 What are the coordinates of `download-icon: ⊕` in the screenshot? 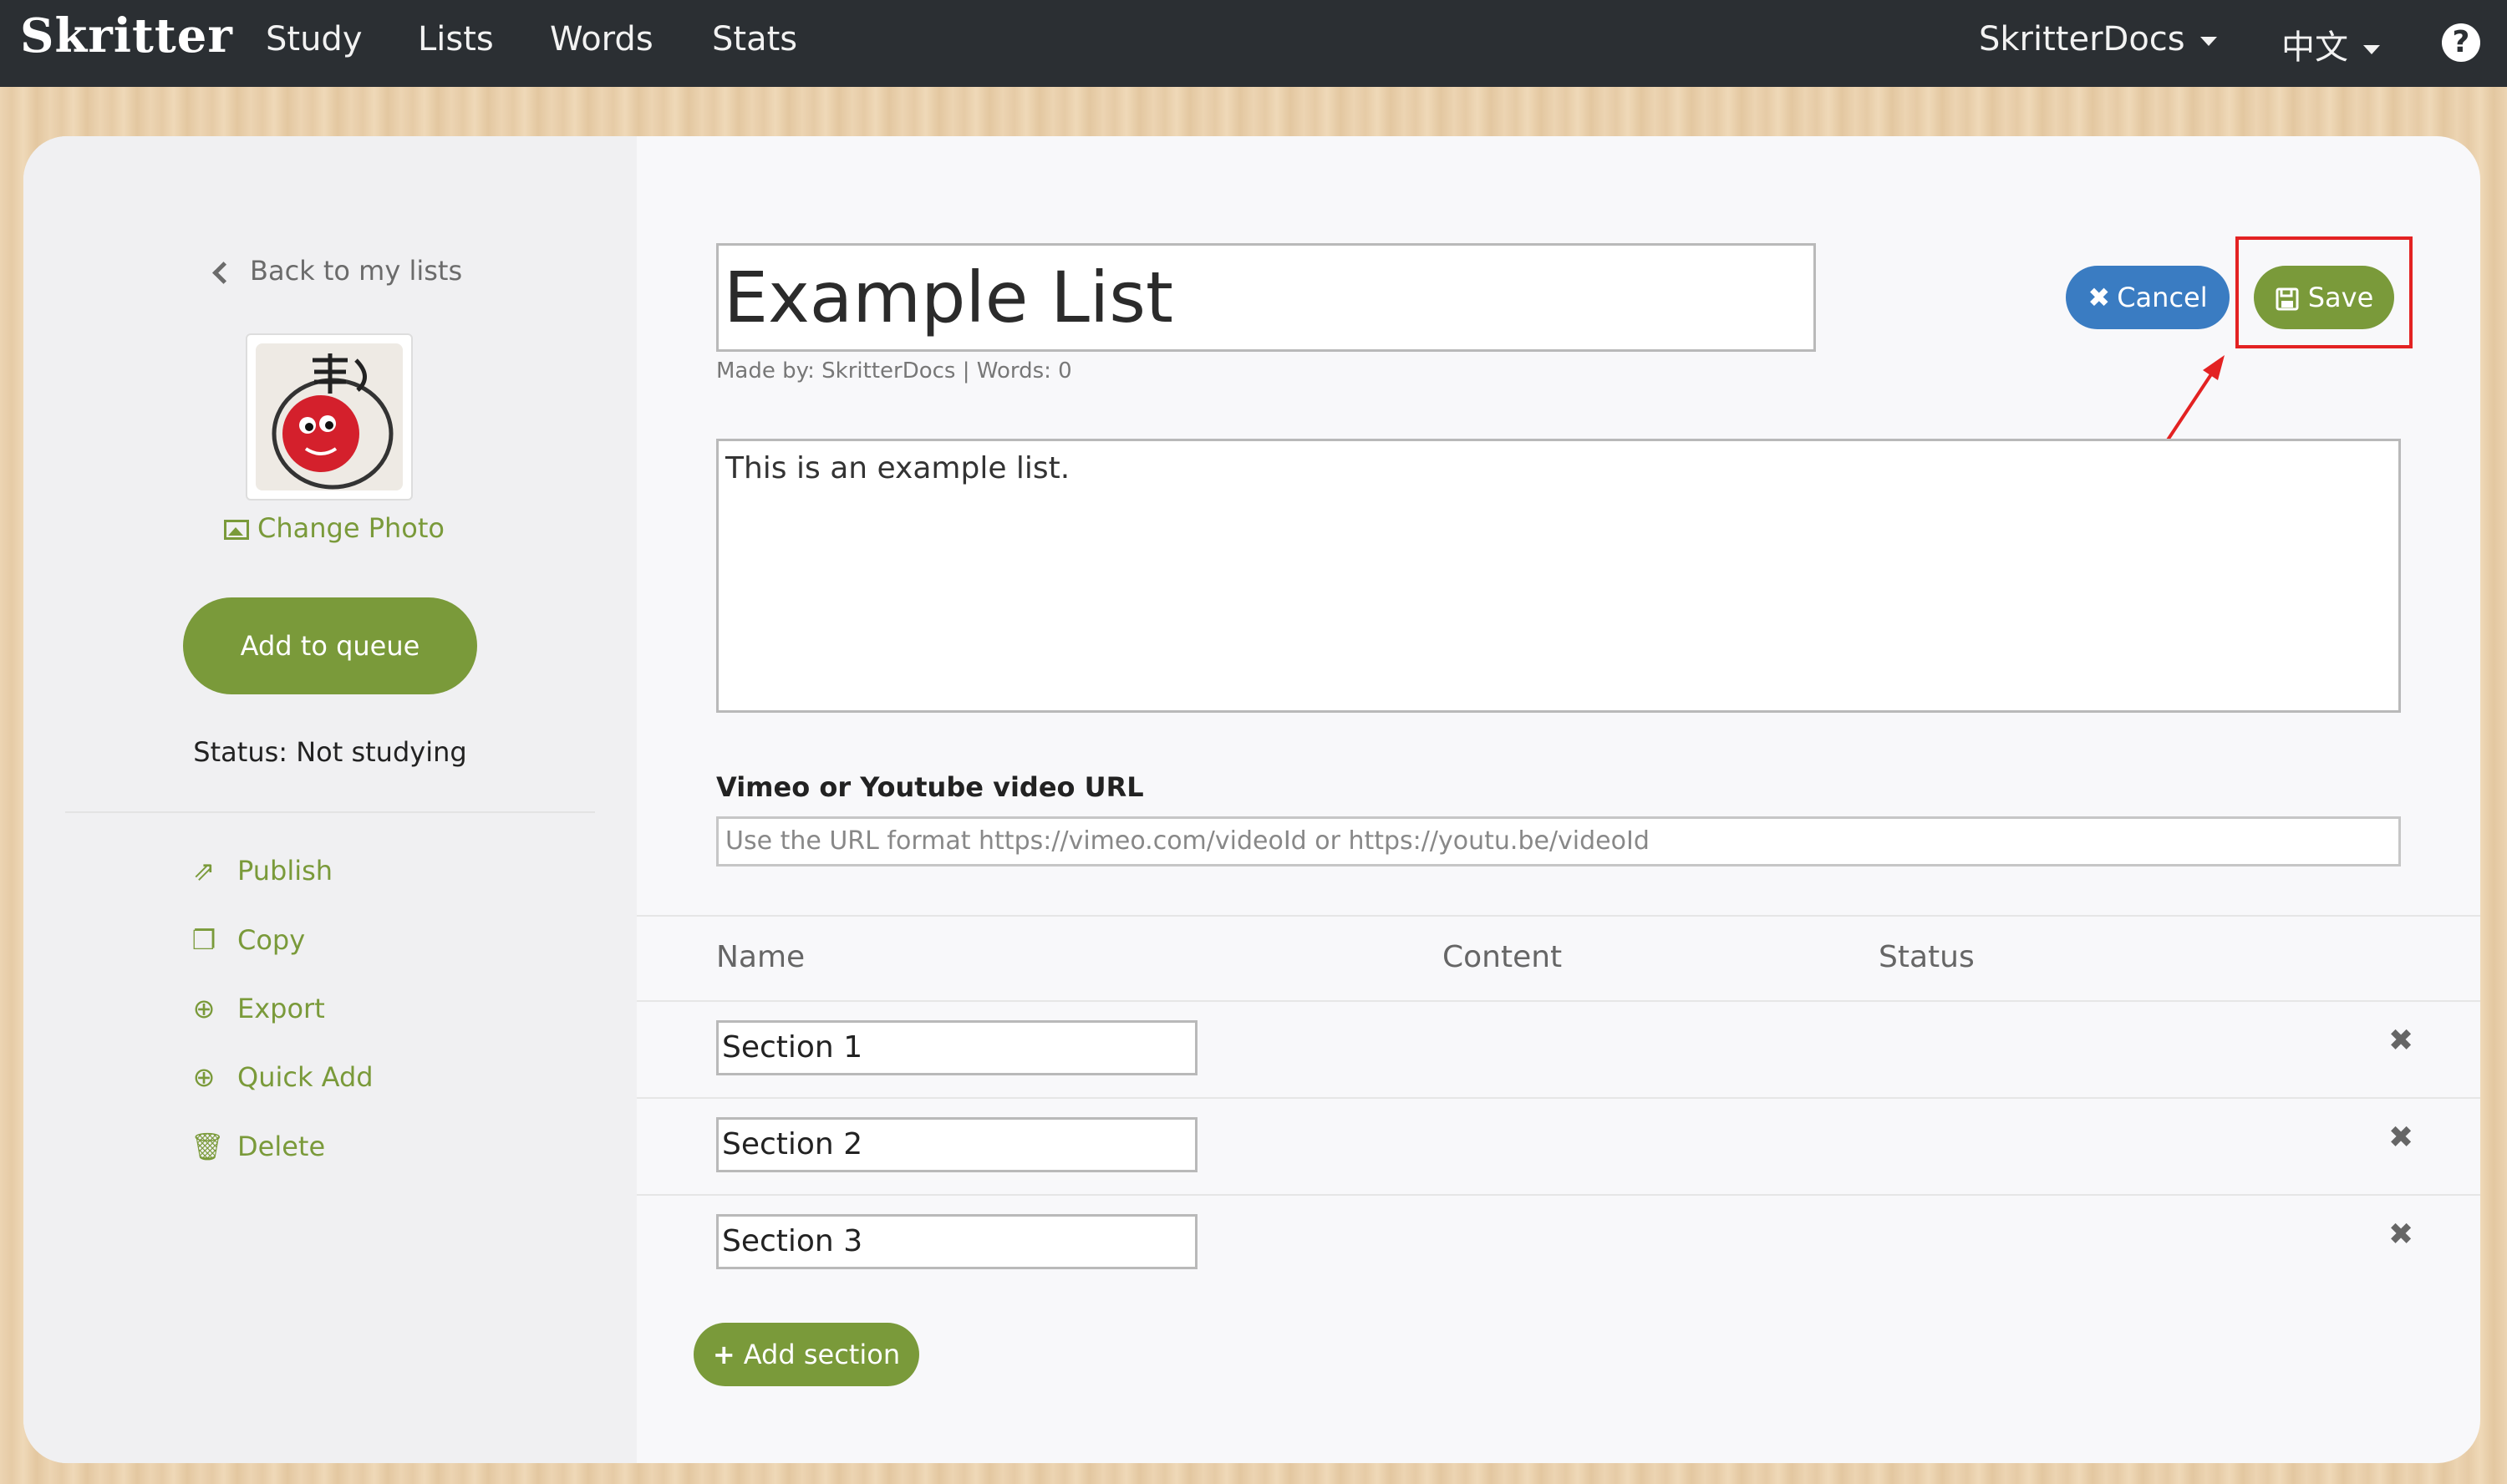 It's located at (204, 1008).